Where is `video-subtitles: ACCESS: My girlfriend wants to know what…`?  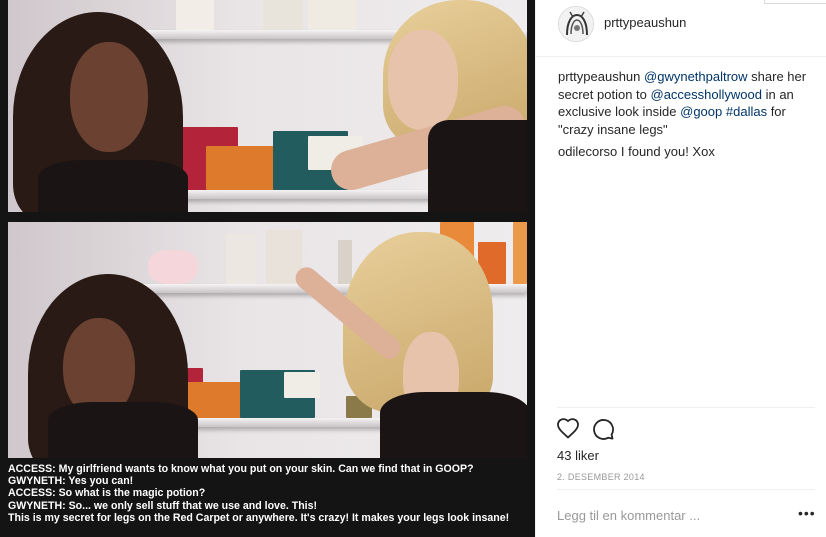
video-subtitles: ACCESS: My girlfriend wants to know what… is located at coordinates (269, 493).